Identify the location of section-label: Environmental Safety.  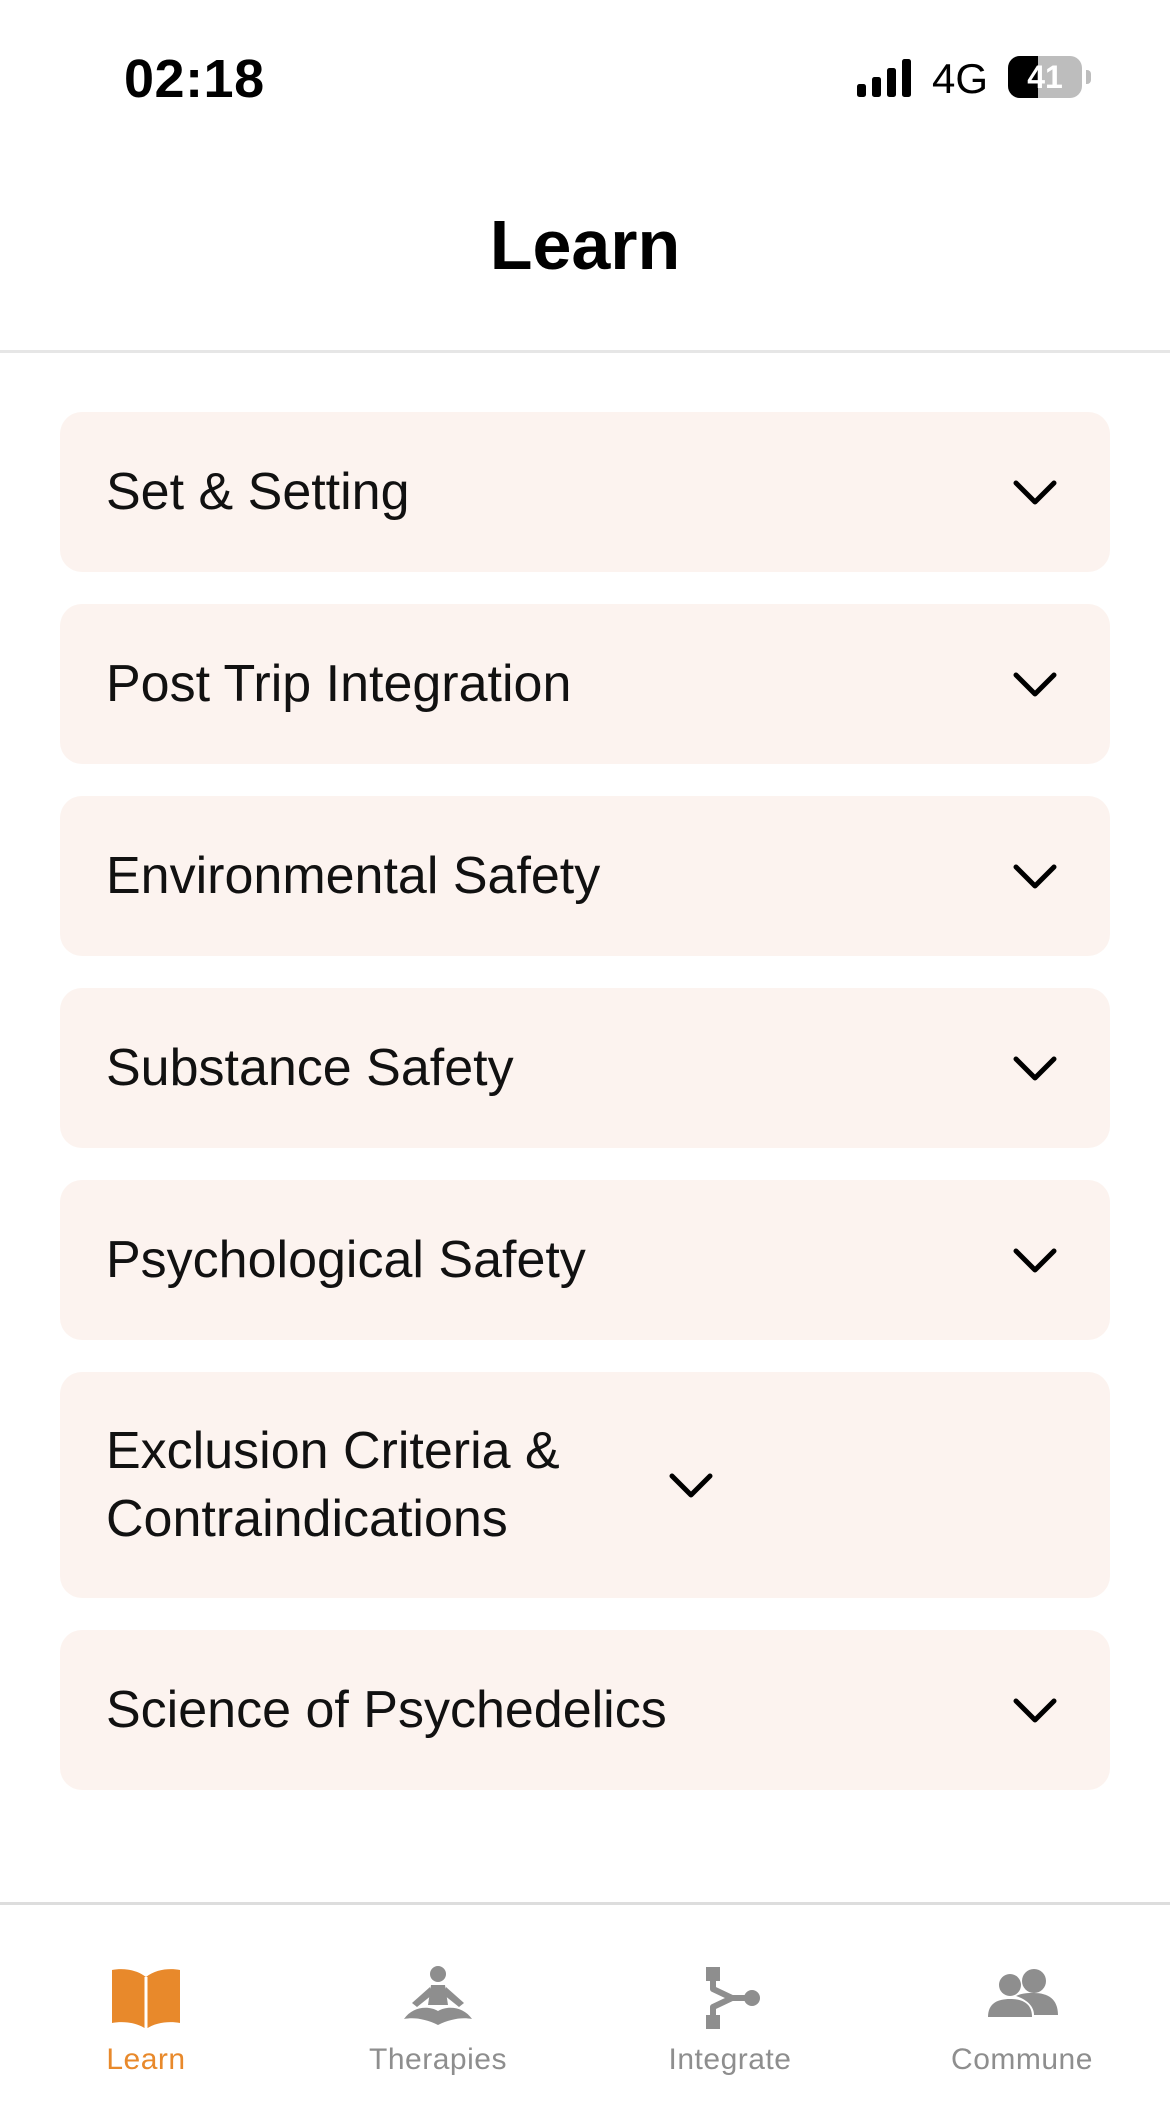
(353, 876).